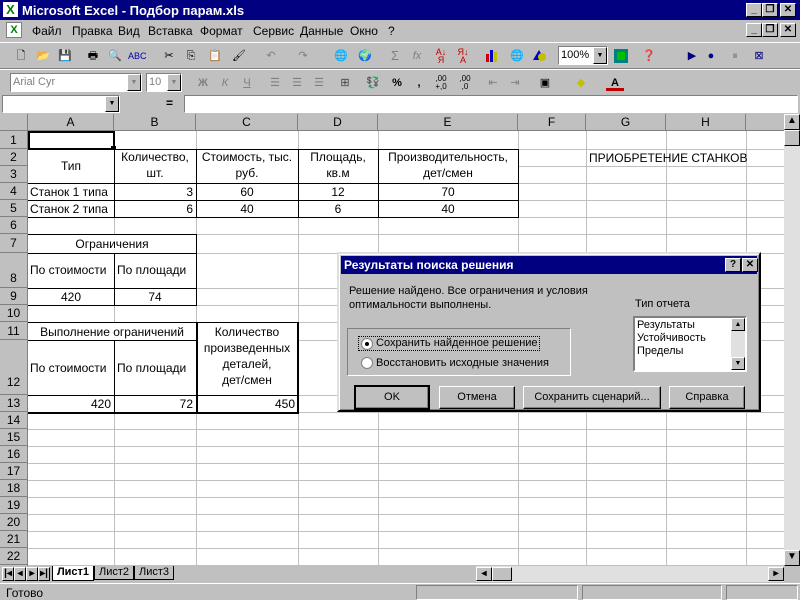  Describe the element at coordinates (465, 83) in the screenshot. I see `decrease-decimal-icon: ,00 ,0` at that location.